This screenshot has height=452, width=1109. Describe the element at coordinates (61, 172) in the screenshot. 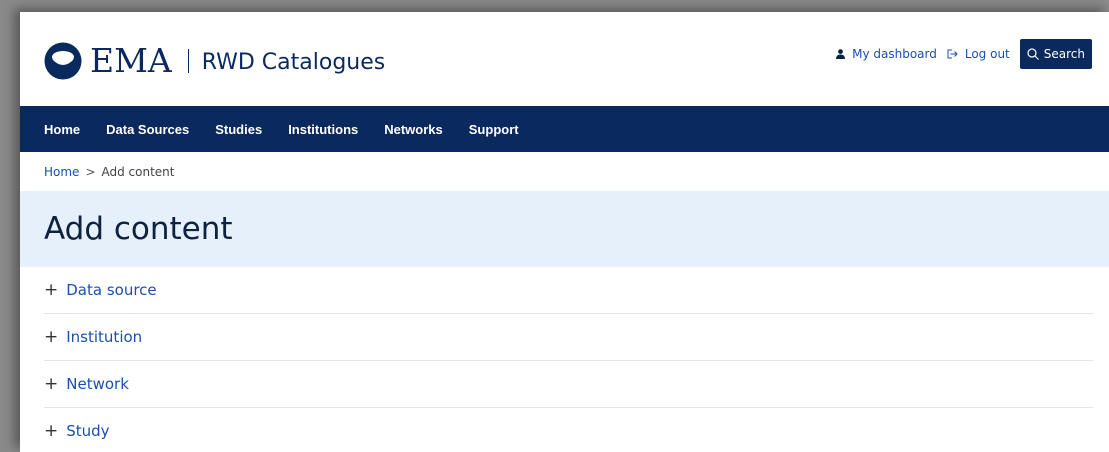

I see `breadcrumb-home-link: Home` at that location.